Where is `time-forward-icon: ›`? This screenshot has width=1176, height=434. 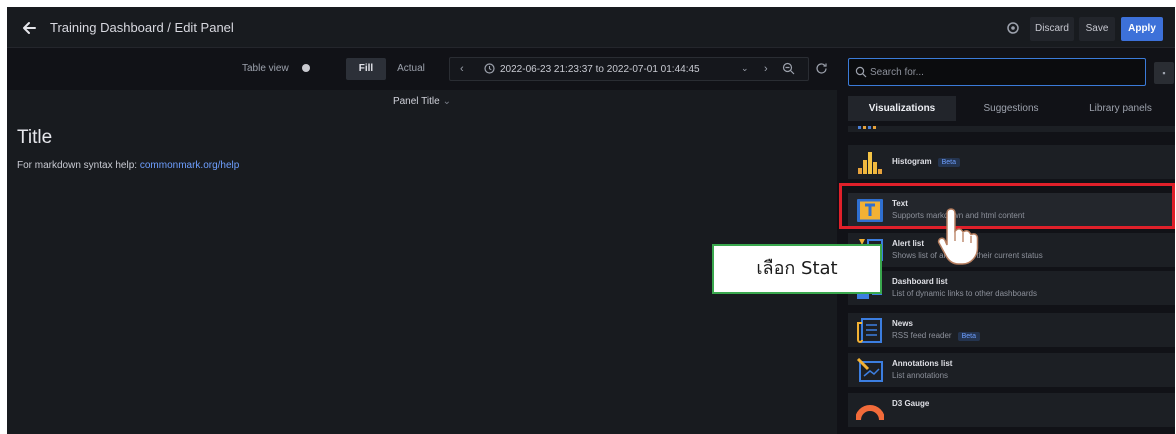 time-forward-icon: › is located at coordinates (766, 69).